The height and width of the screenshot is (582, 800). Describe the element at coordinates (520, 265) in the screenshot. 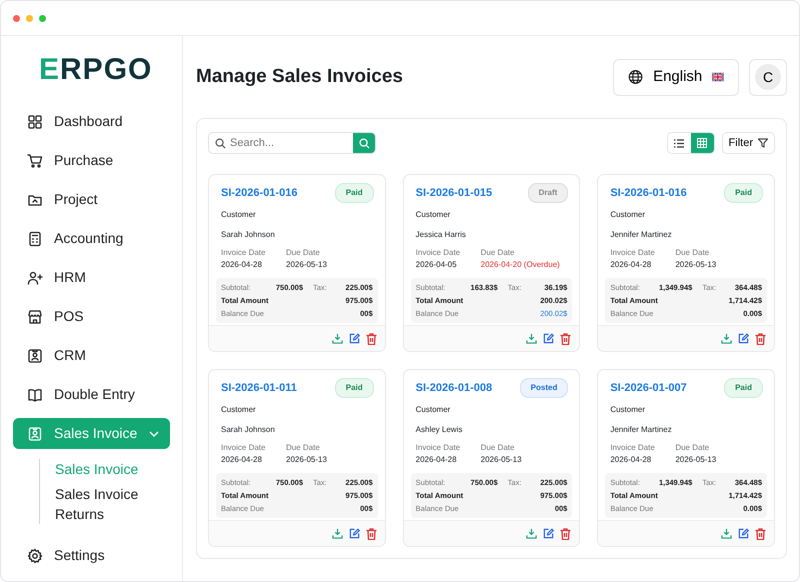

I see `due-date: 2026-04-20 (Overdue)` at that location.